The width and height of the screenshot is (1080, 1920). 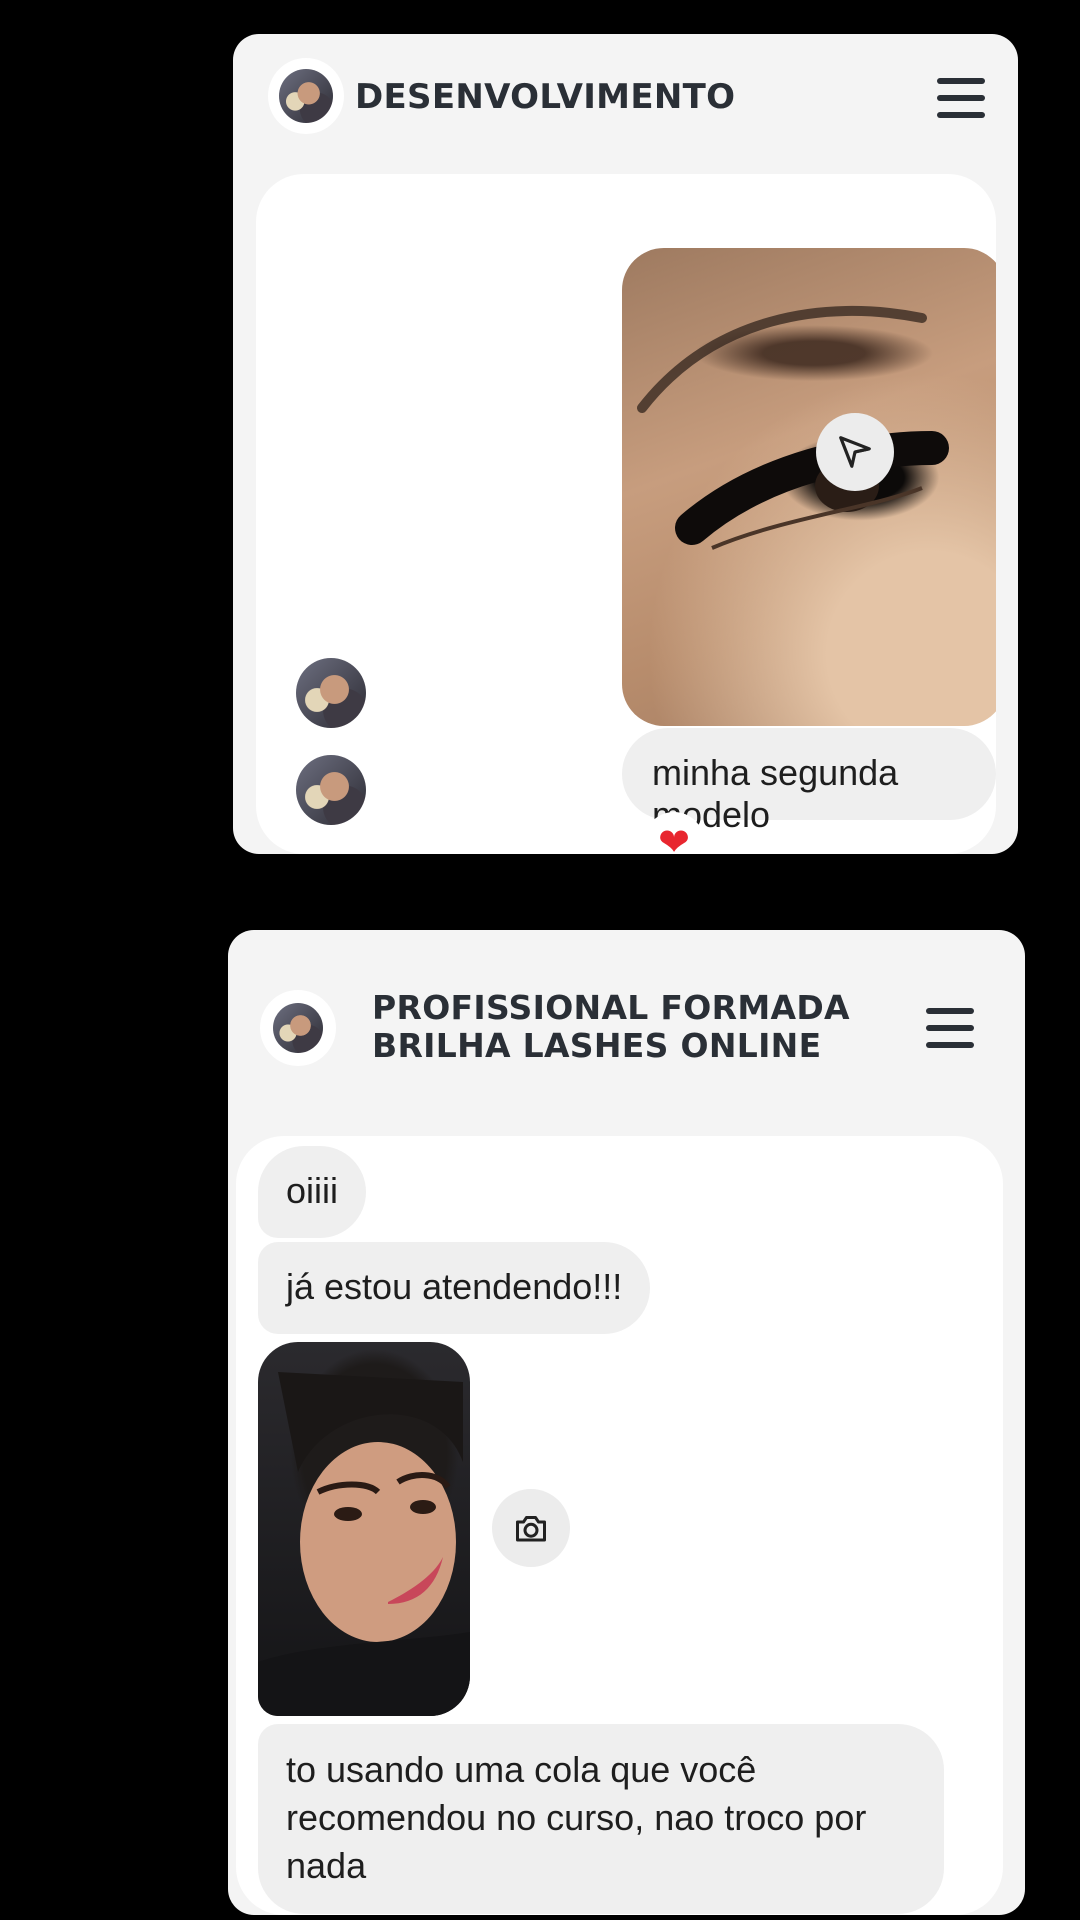 What do you see at coordinates (674, 837) in the screenshot?
I see `heart-icon: ❤` at bounding box center [674, 837].